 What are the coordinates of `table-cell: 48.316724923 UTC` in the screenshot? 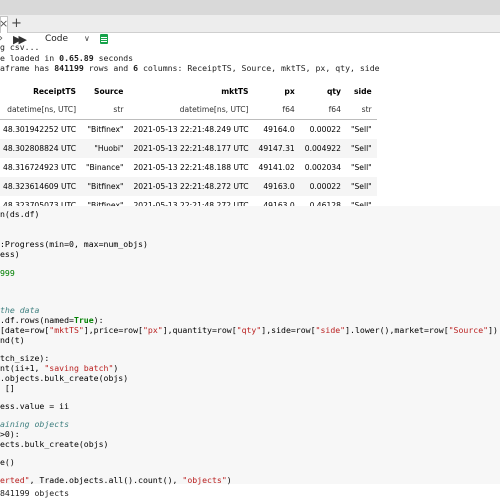 It's located at (40, 167).